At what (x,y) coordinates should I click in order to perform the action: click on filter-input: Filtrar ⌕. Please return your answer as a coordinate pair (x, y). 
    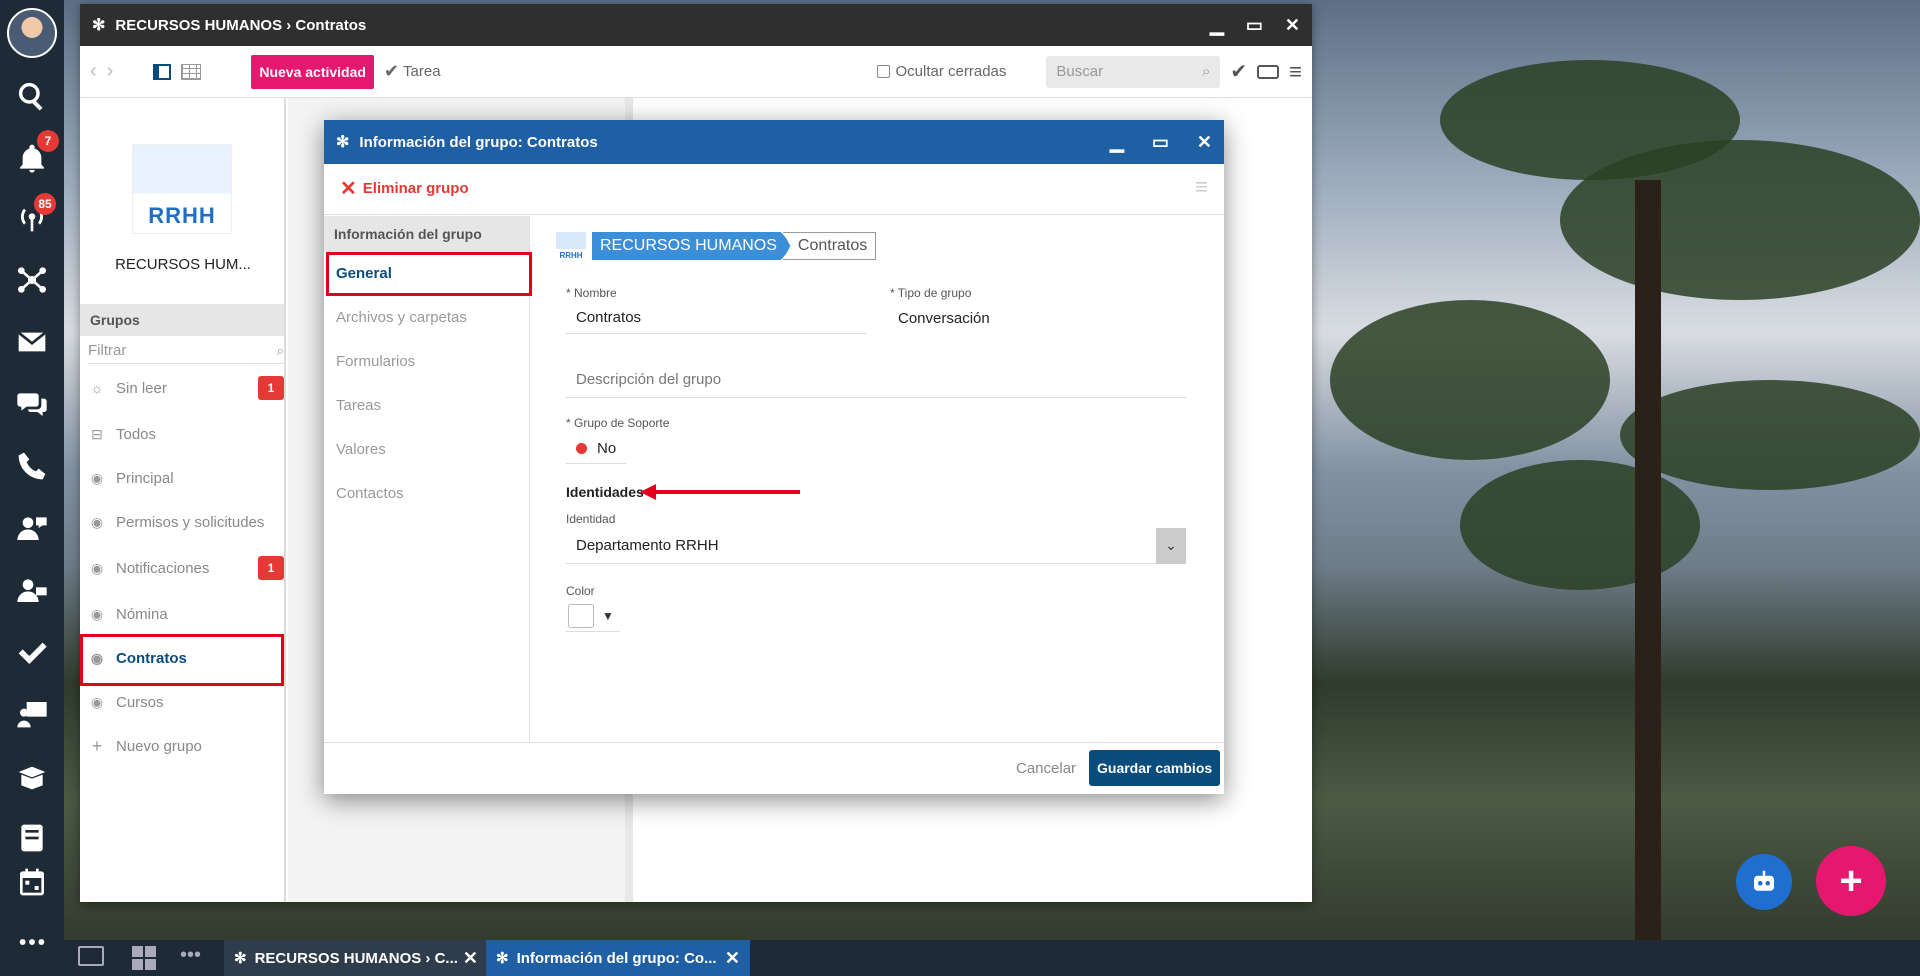
    Looking at the image, I should click on (186, 351).